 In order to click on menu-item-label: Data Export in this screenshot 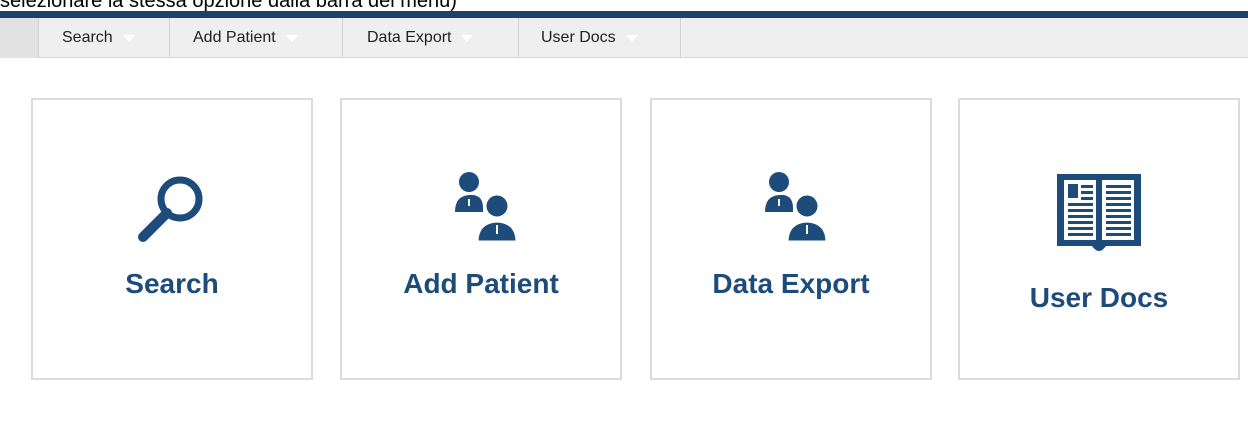, I will do `click(409, 37)`.